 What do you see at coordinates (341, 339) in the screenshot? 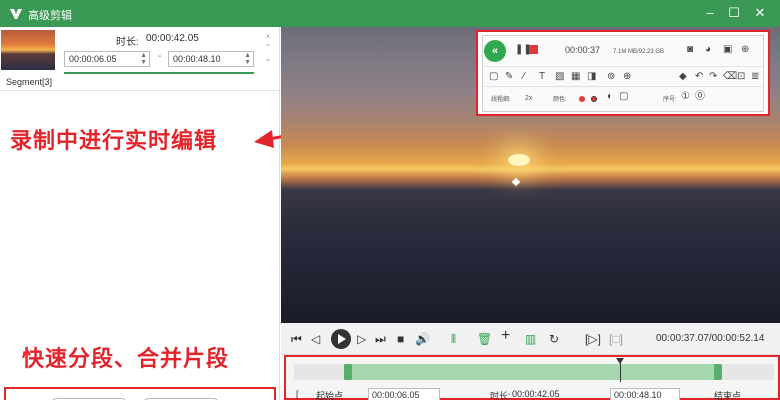
I see `play-button` at bounding box center [341, 339].